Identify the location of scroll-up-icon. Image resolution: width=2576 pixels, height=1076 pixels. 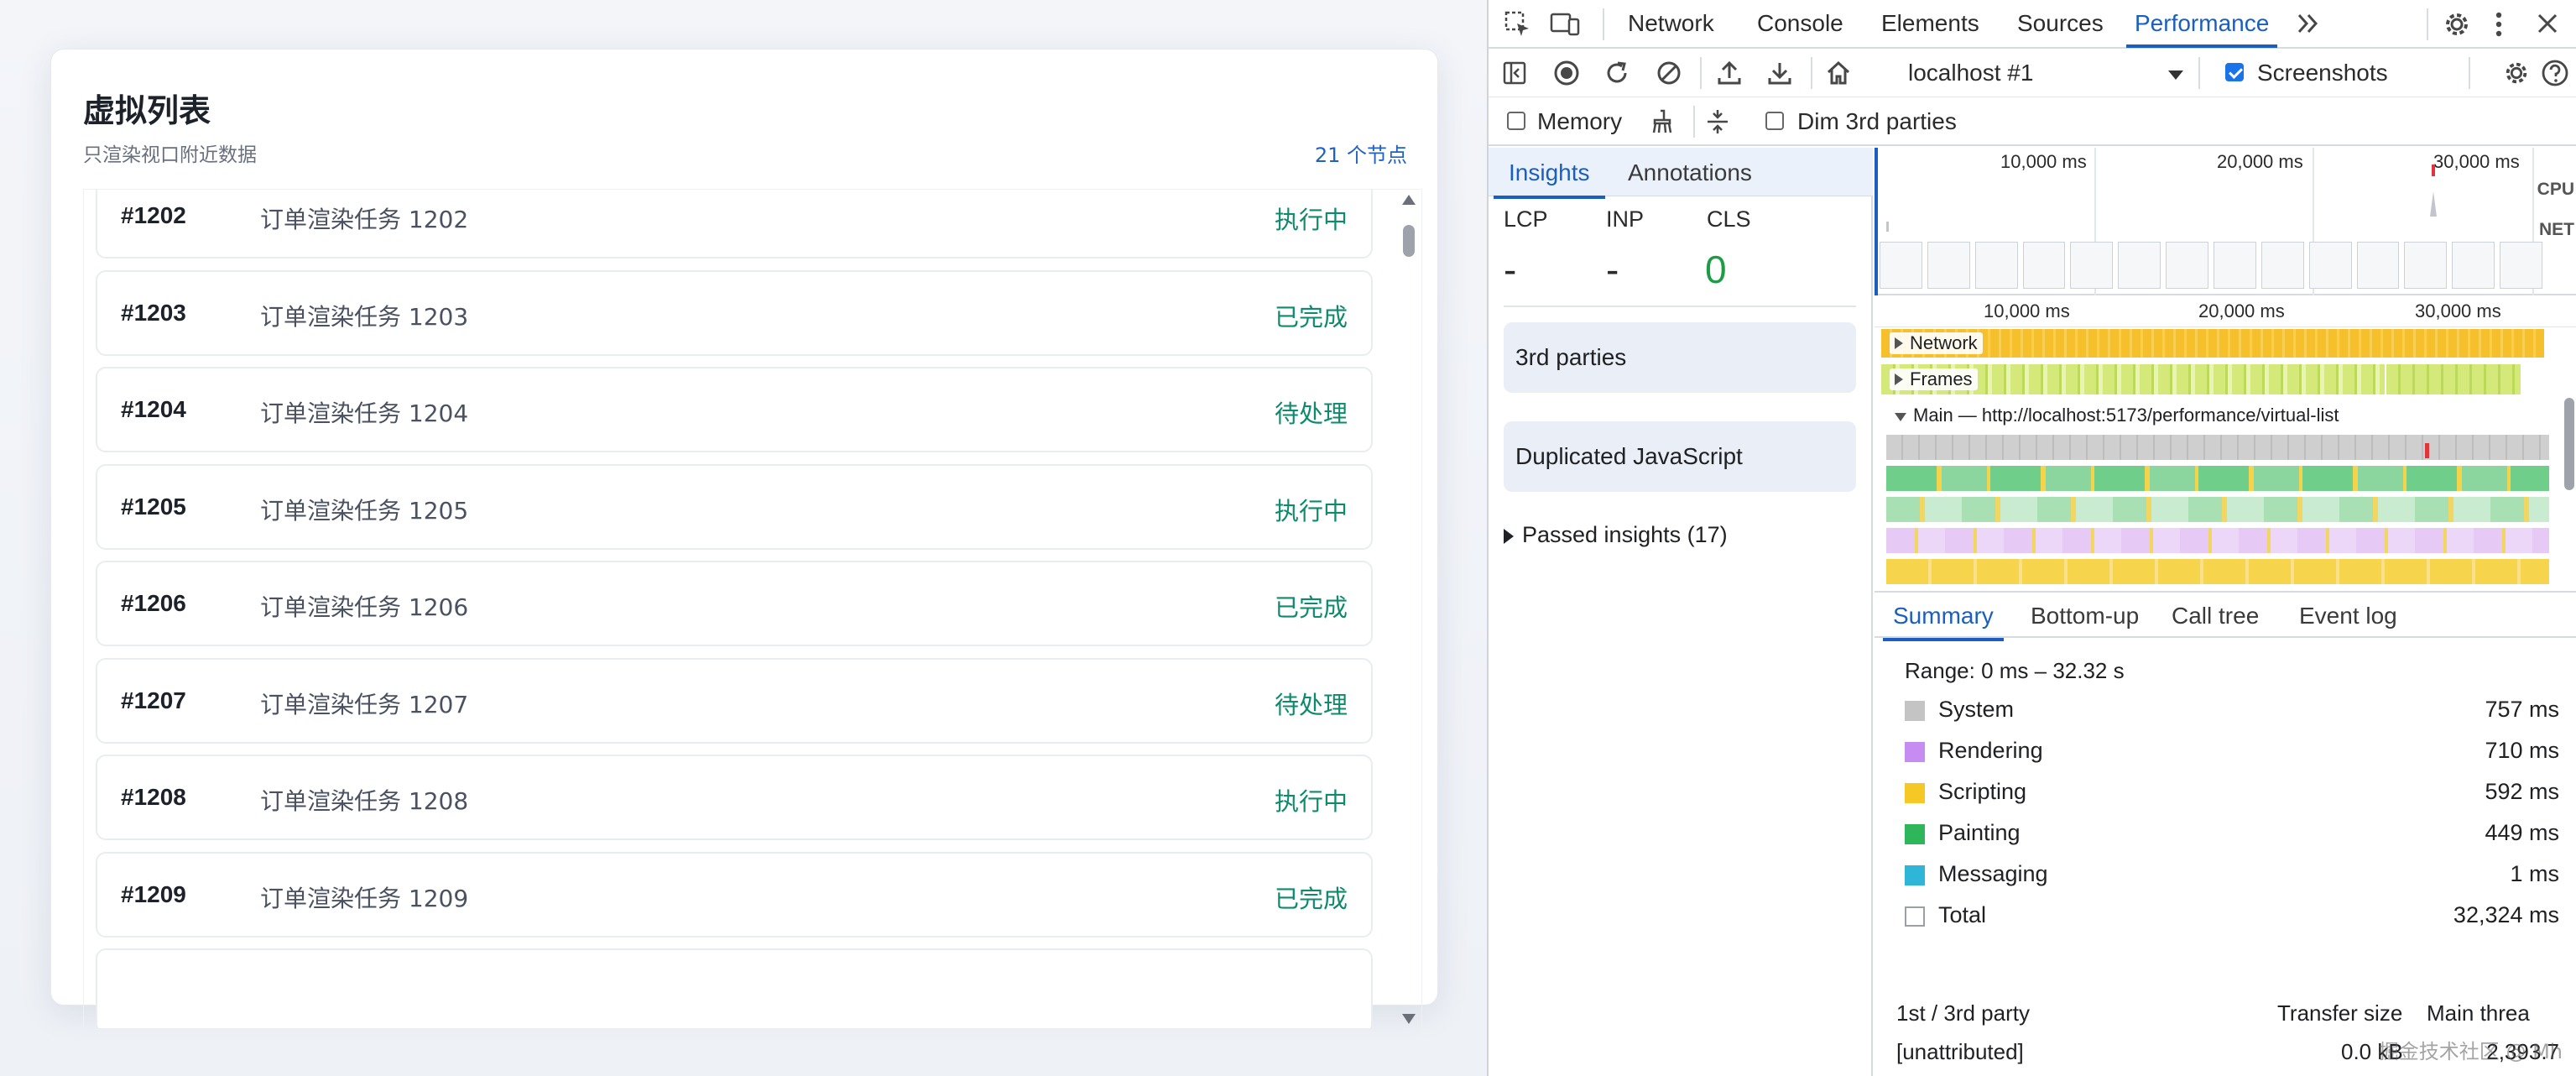
(1409, 200).